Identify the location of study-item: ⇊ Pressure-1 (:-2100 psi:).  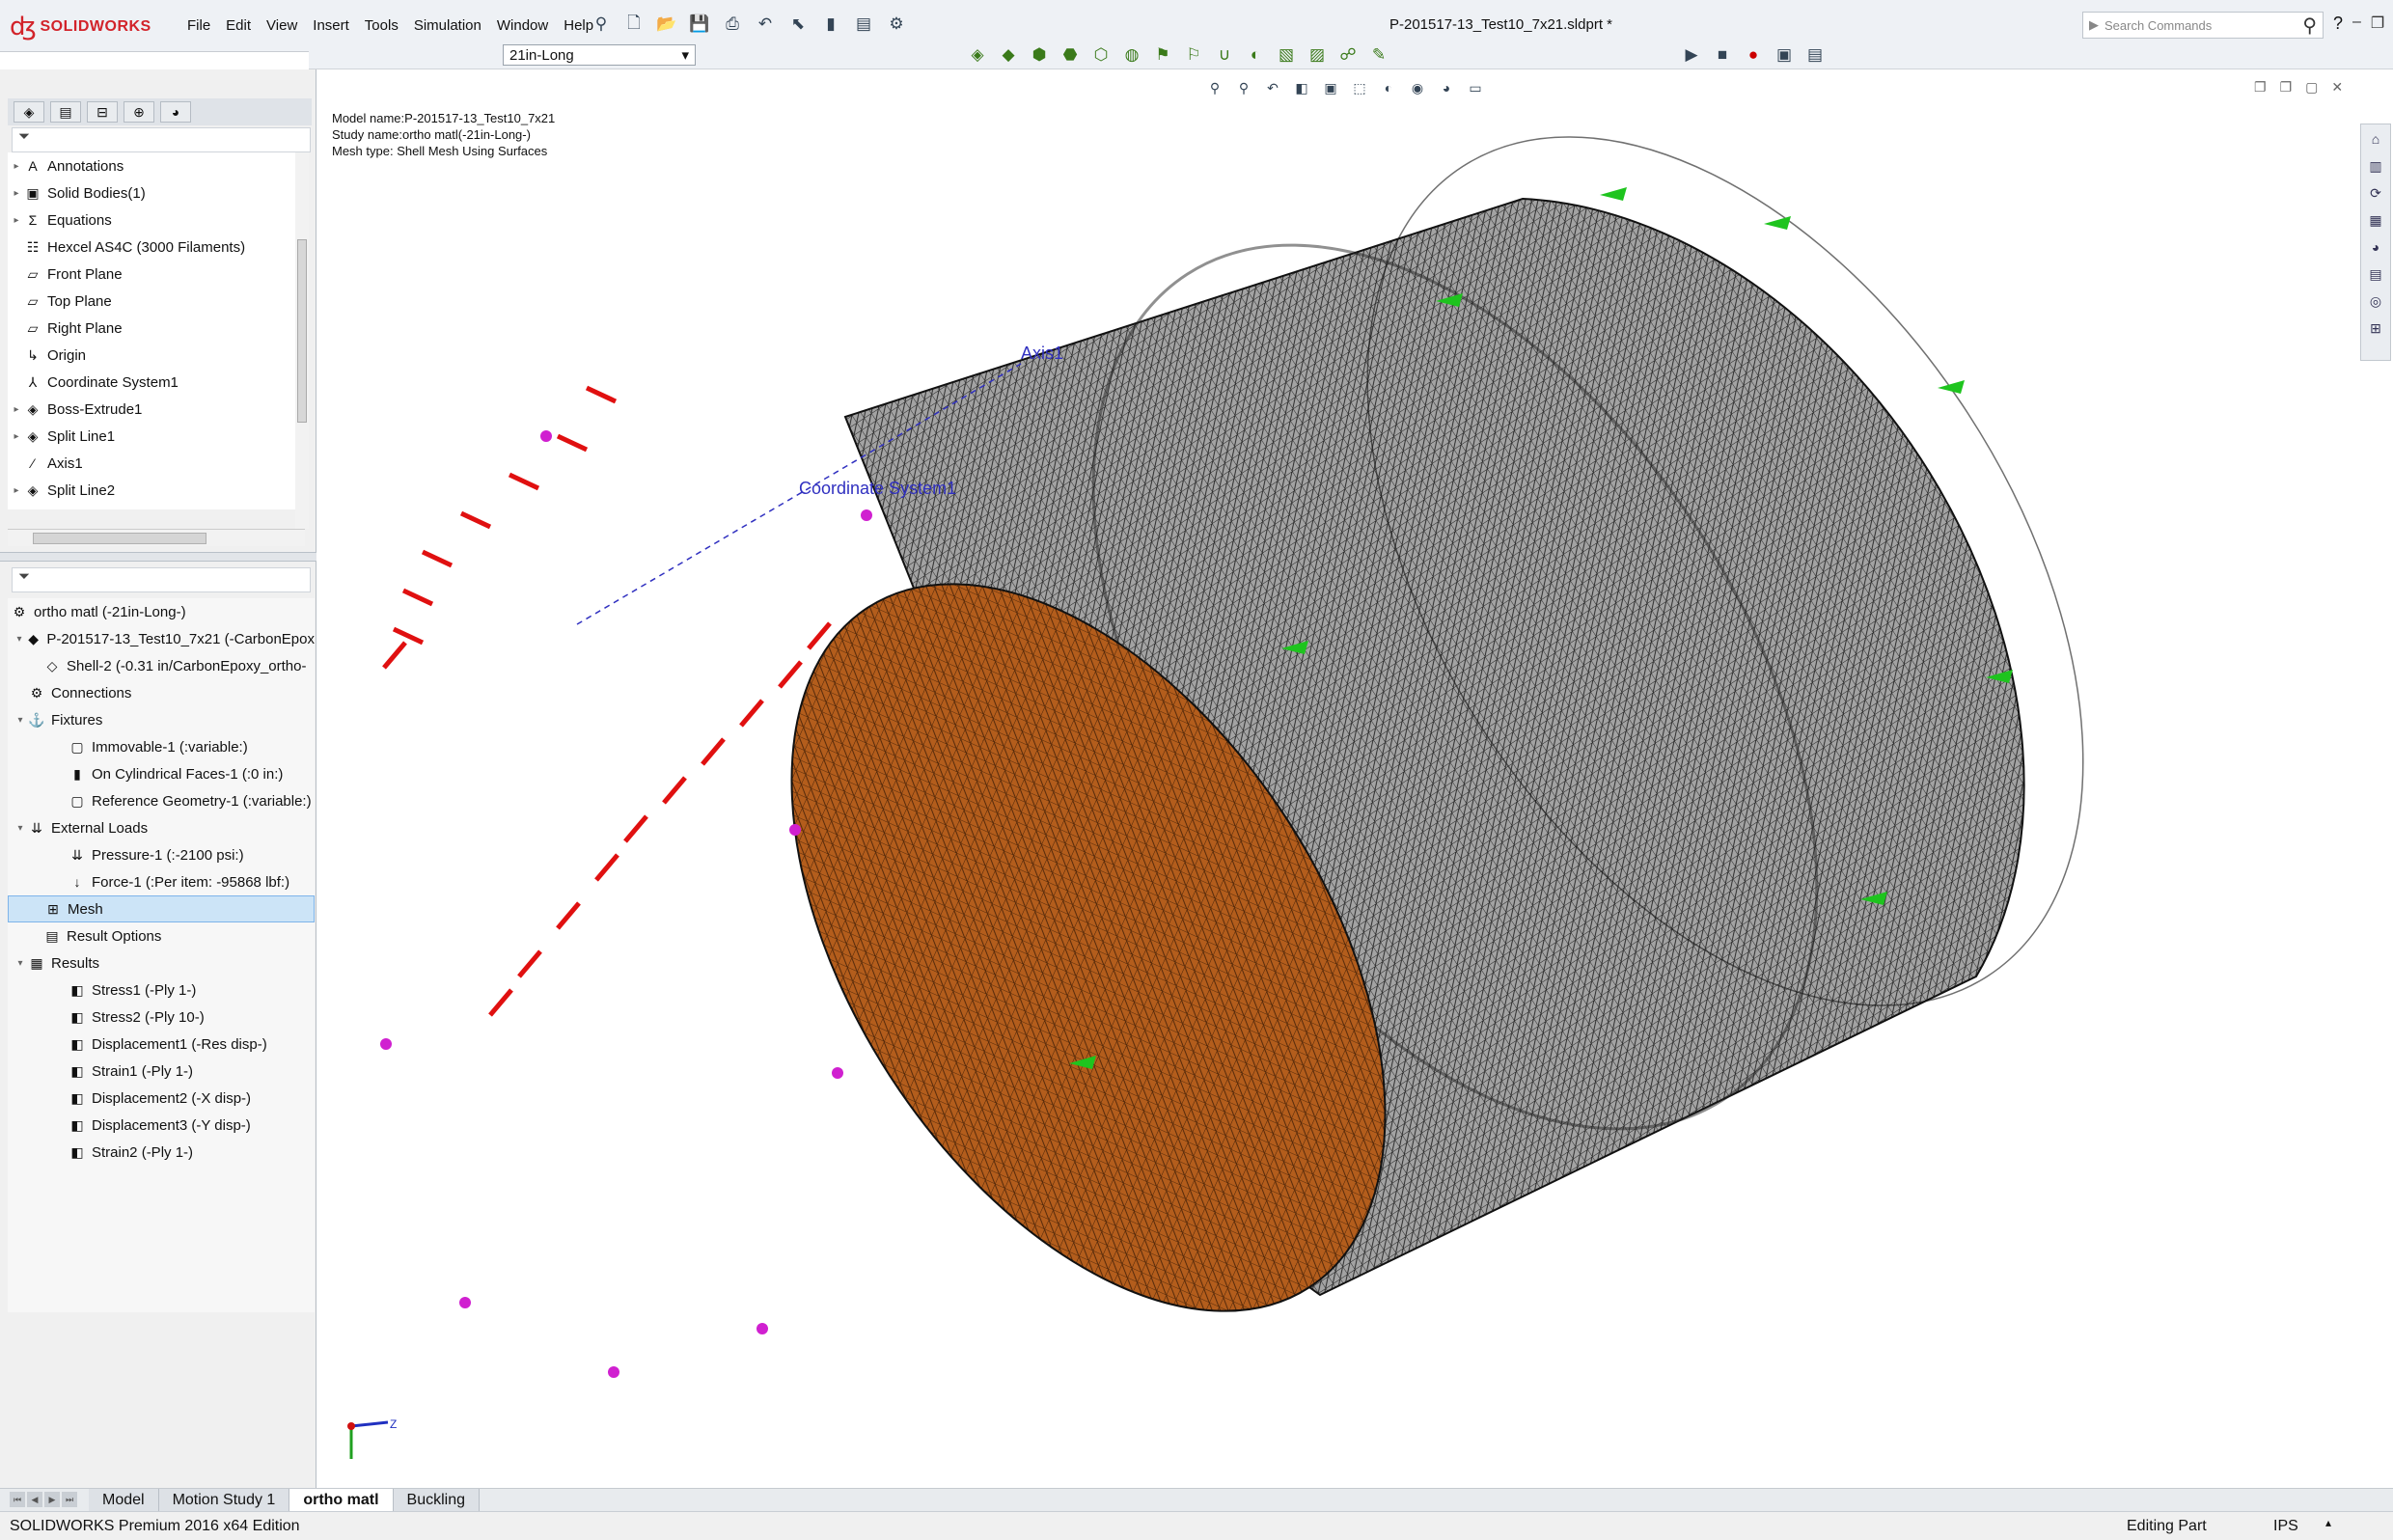
(162, 854).